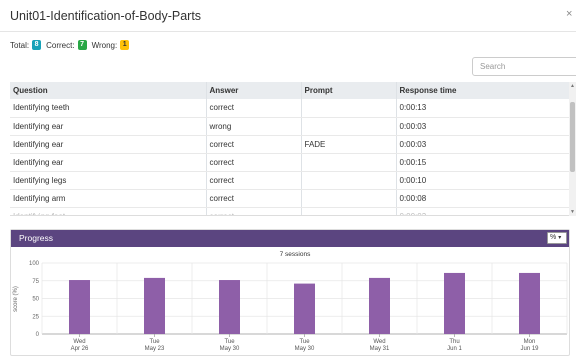  Describe the element at coordinates (254, 126) in the screenshot. I see `cell-answer: wrong` at that location.